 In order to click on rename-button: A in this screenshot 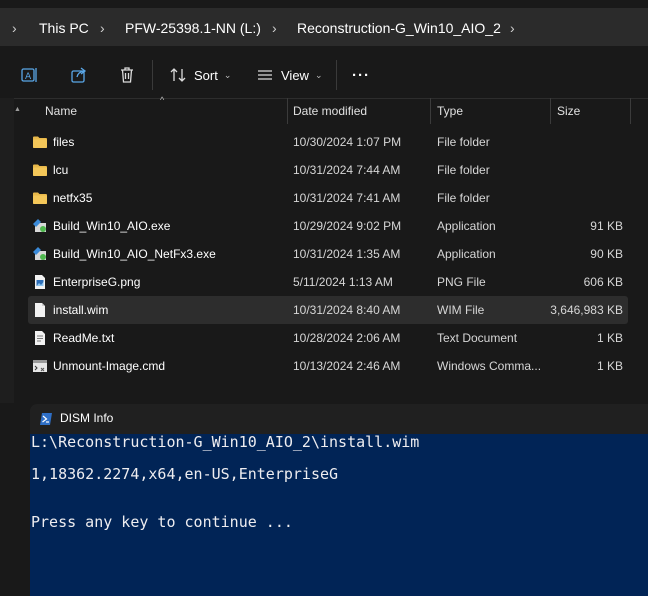, I will do `click(30, 75)`.